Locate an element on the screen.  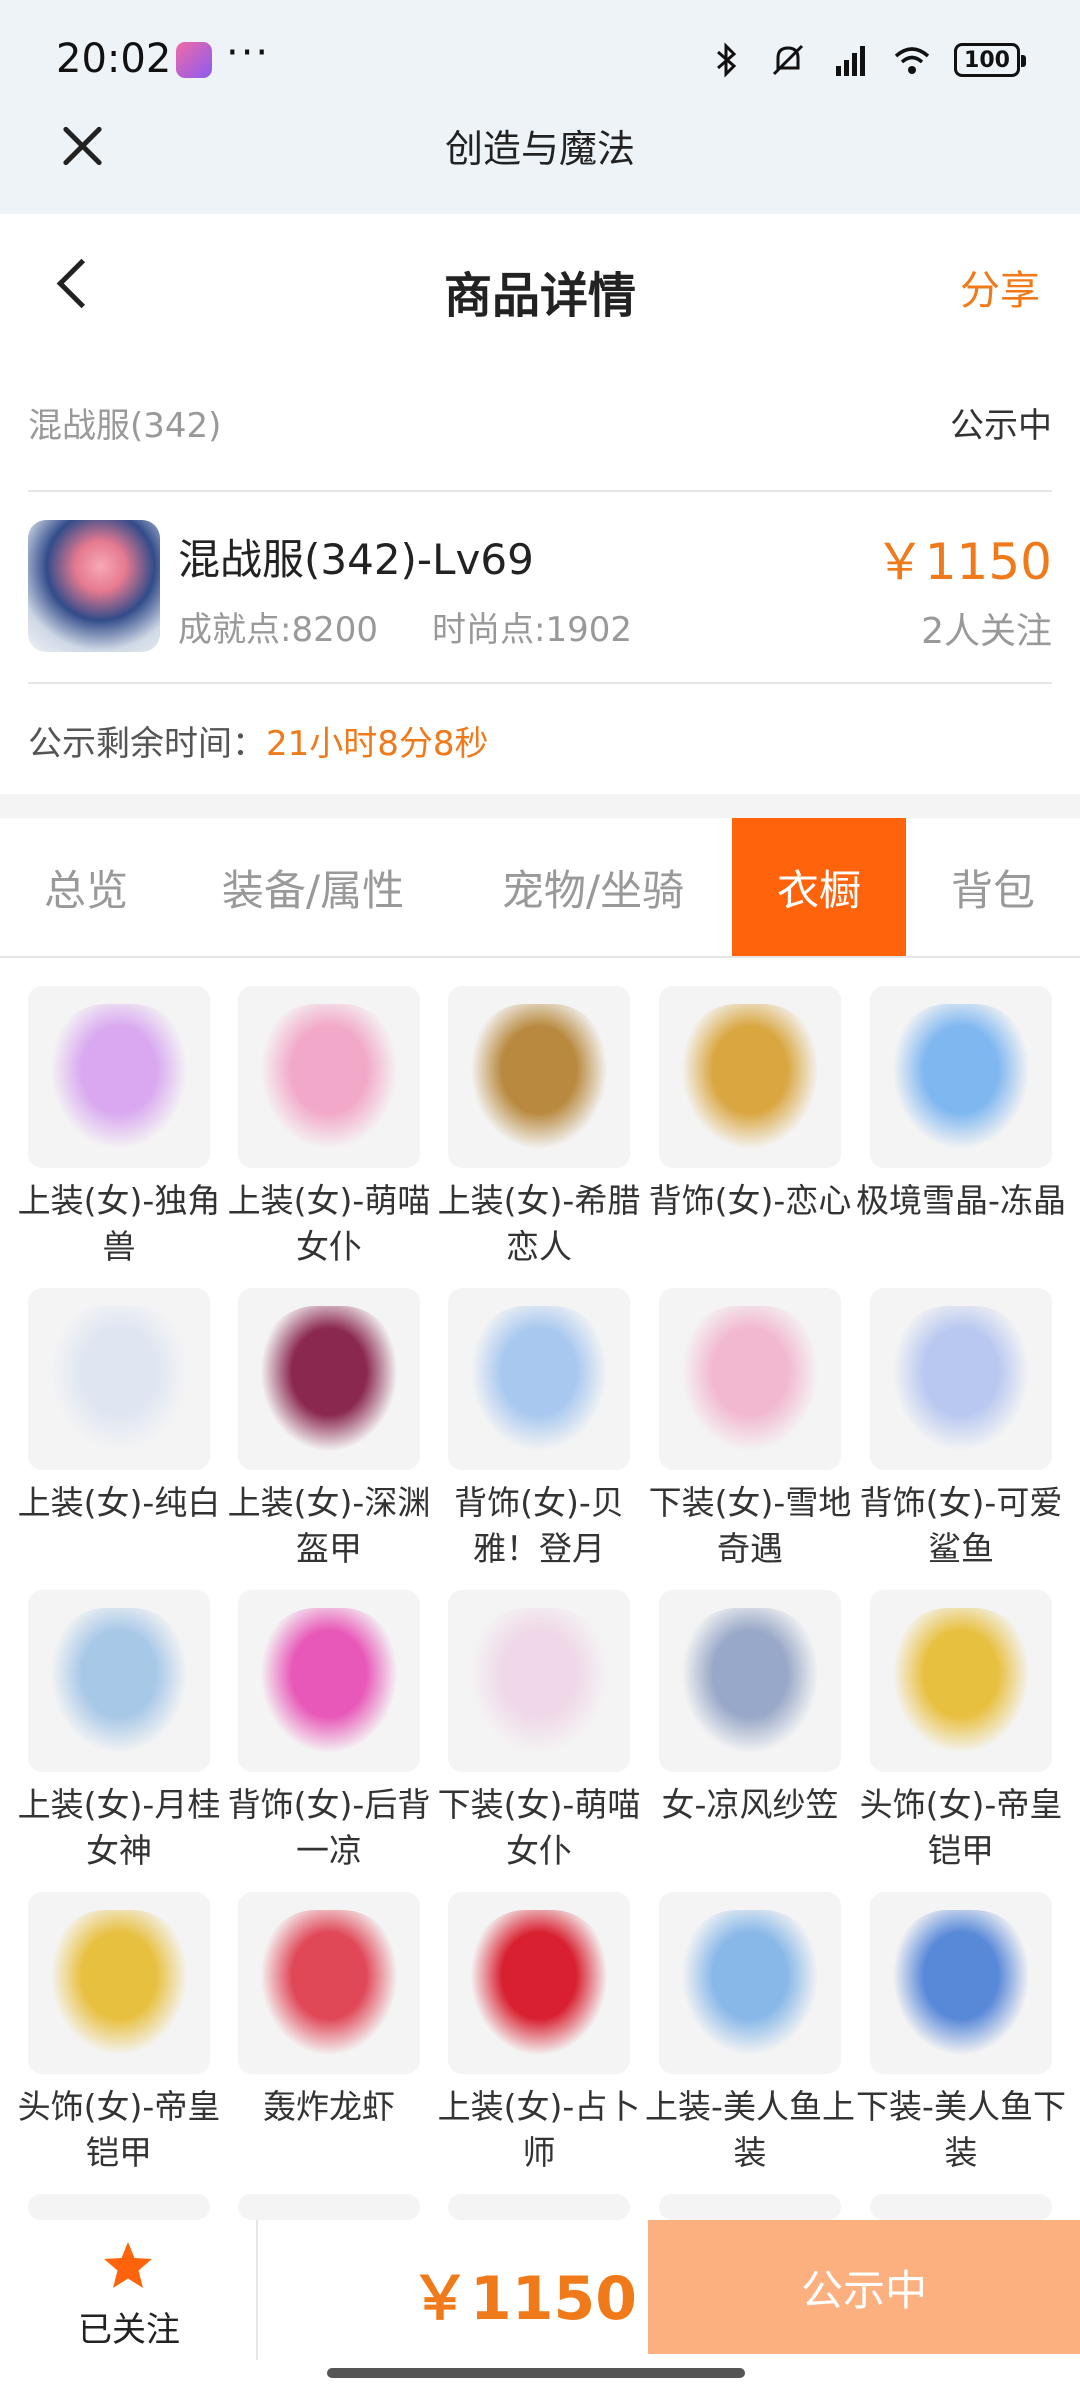
white-dress-icon is located at coordinates (119, 1379).